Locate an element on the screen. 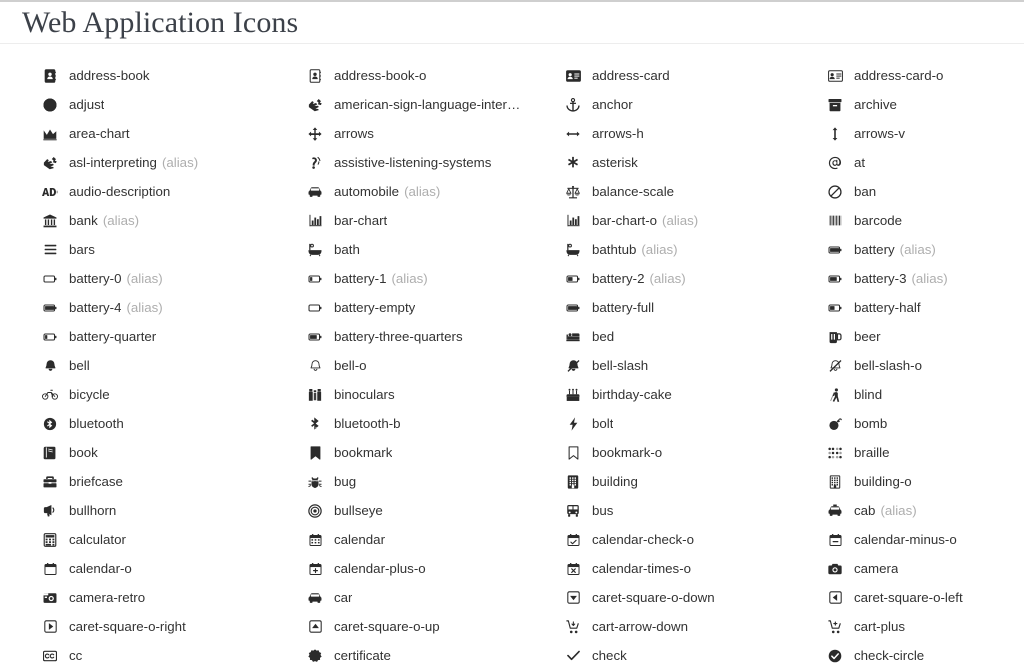  icon-item: braille is located at coordinates (924, 452).